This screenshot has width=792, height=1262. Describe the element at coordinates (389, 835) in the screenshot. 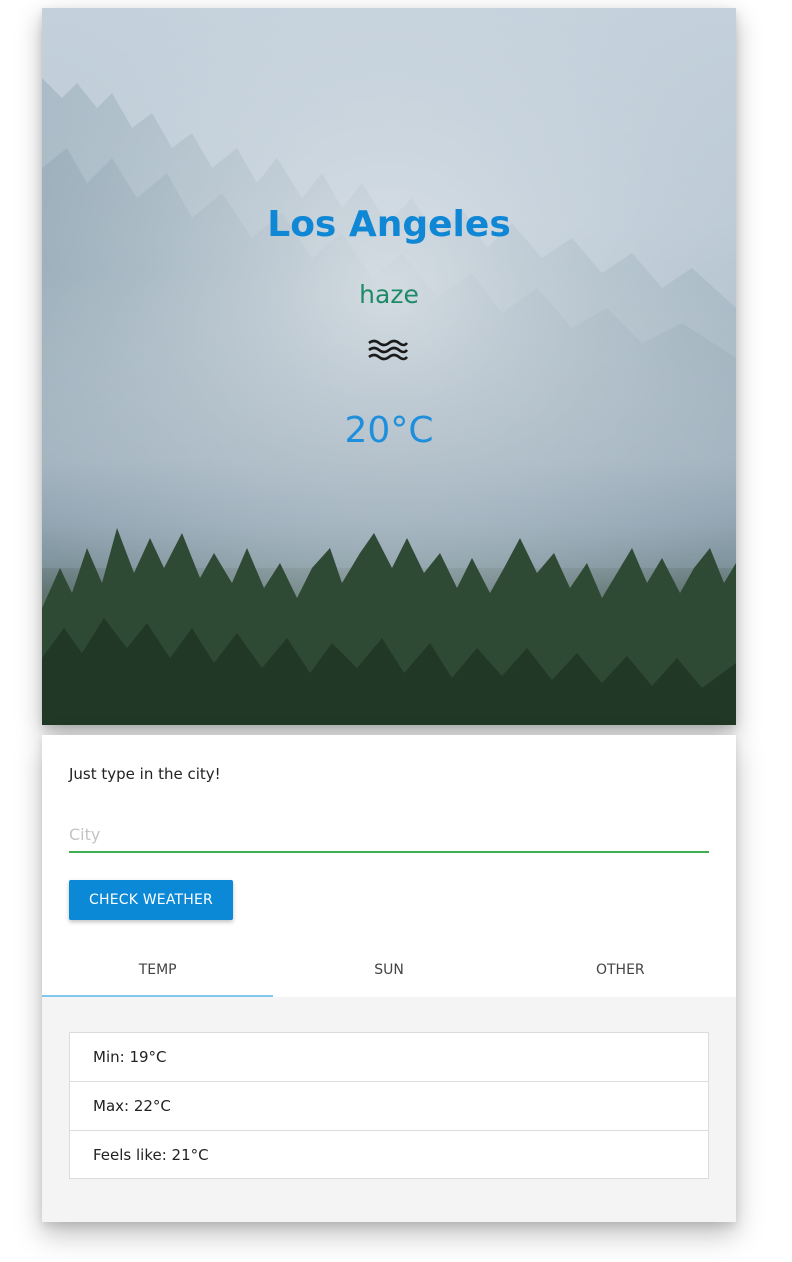

I see `city-input` at that location.